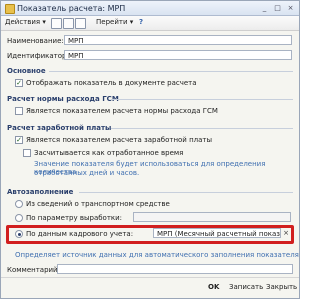  What do you see at coordinates (71, 8) in the screenshot?
I see `window-title: Показатель расчета: МРП` at bounding box center [71, 8].